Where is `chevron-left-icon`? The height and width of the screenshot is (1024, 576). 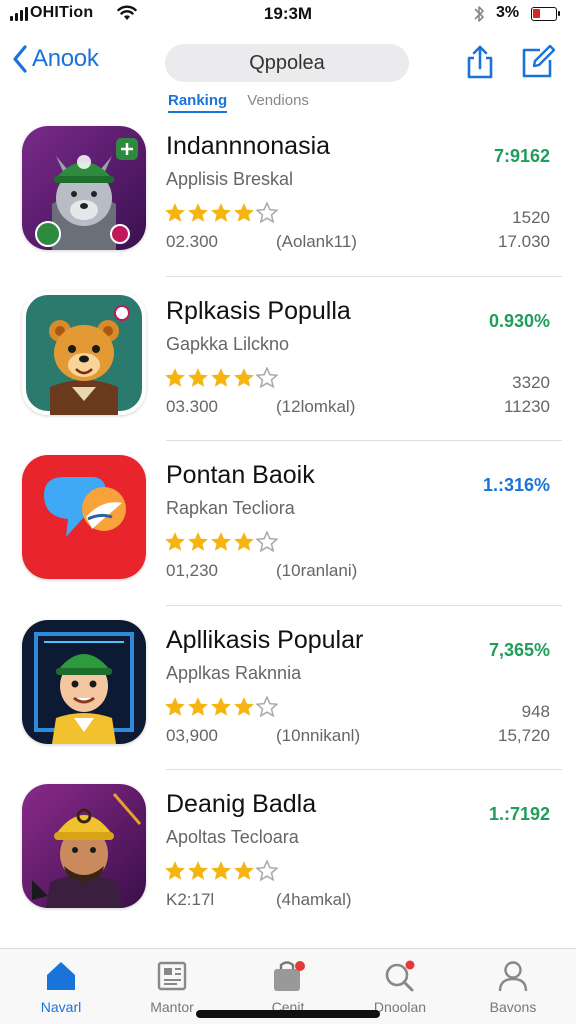 chevron-left-icon is located at coordinates (20, 59).